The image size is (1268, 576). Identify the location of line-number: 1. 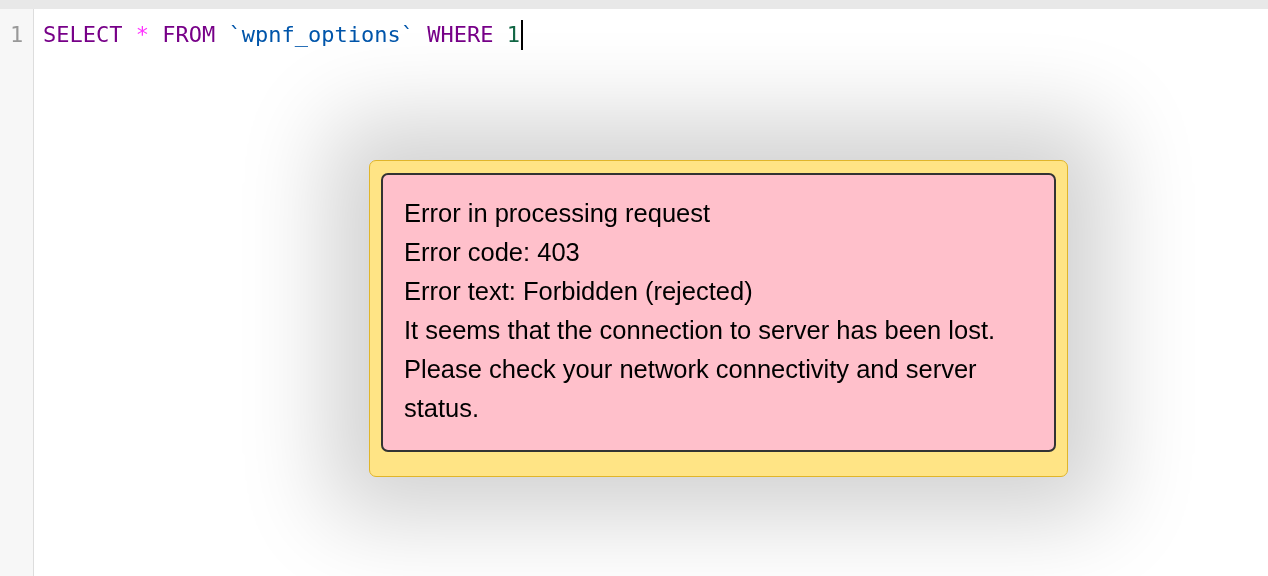
(16, 35).